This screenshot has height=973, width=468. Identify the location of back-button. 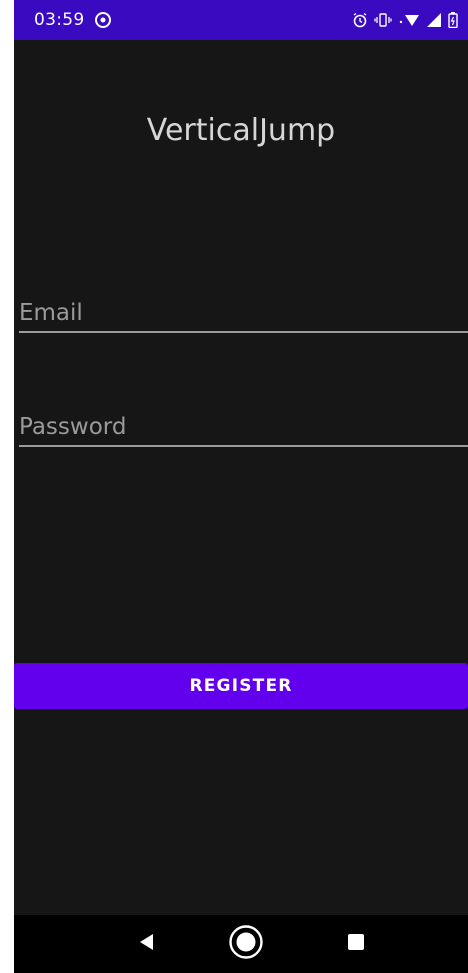
(146, 944).